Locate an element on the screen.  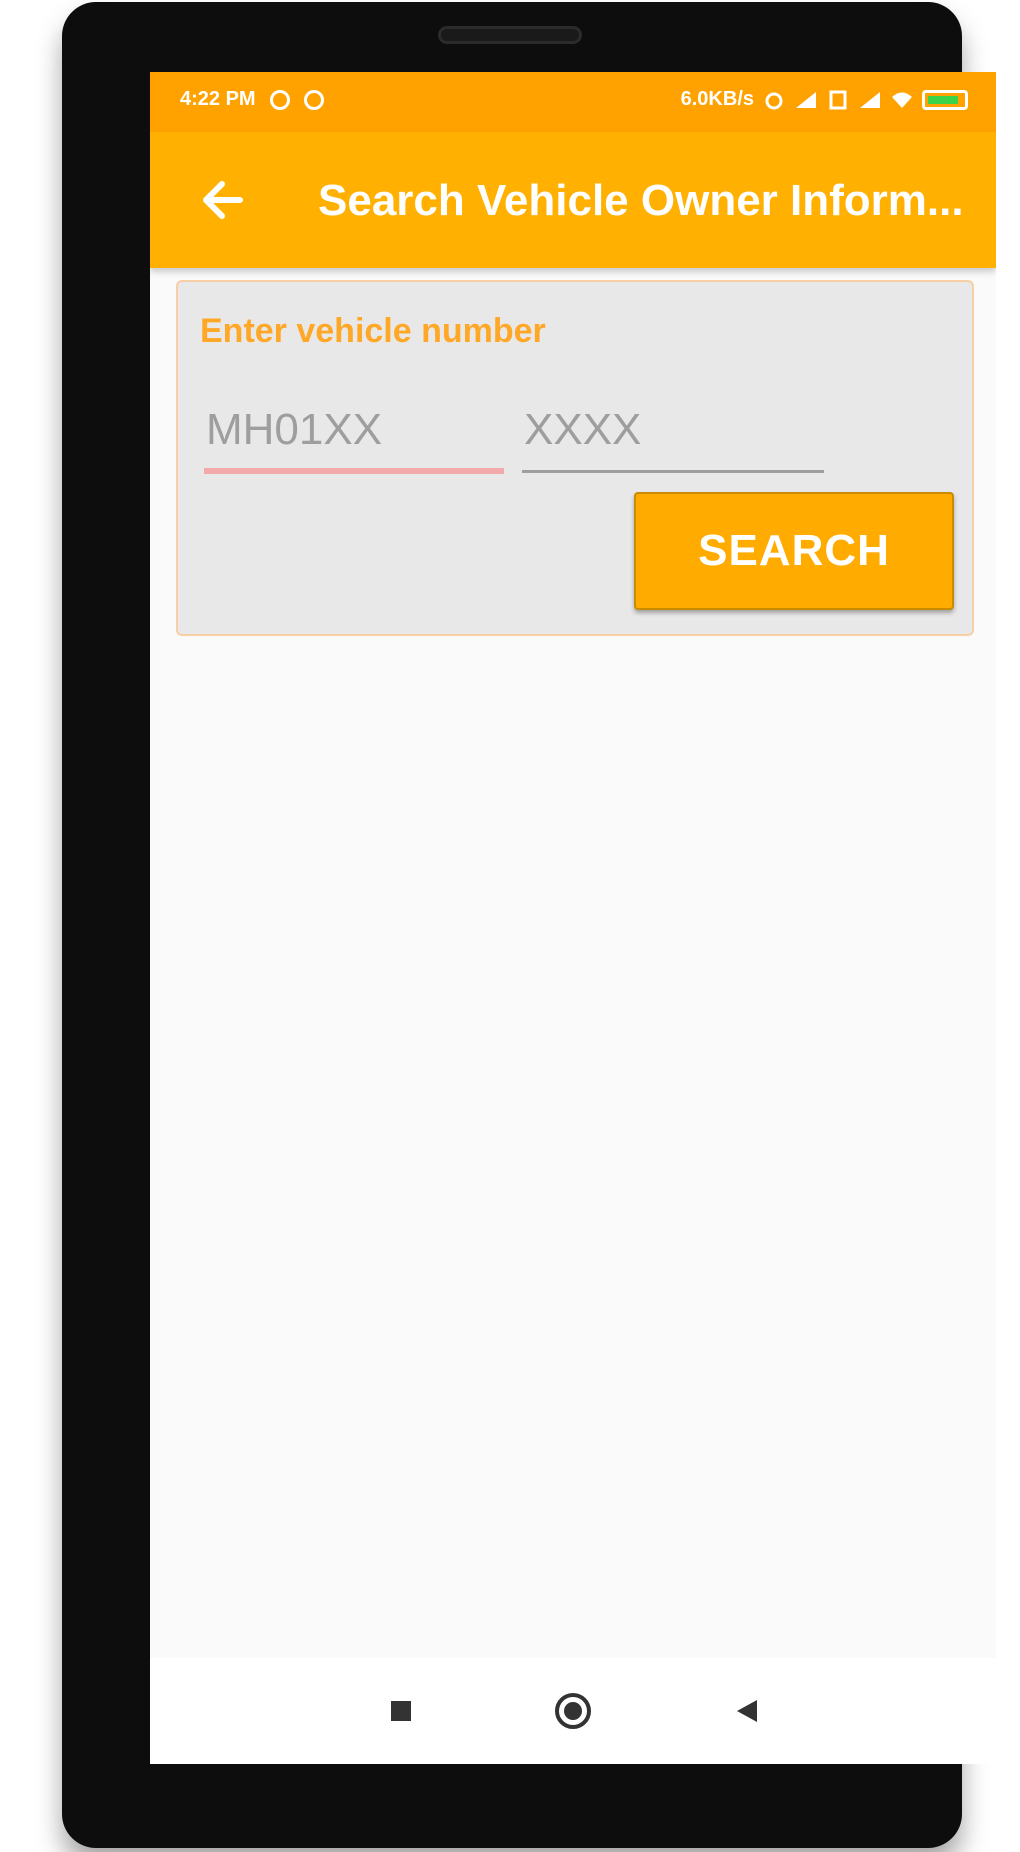
battery-icon is located at coordinates (945, 99).